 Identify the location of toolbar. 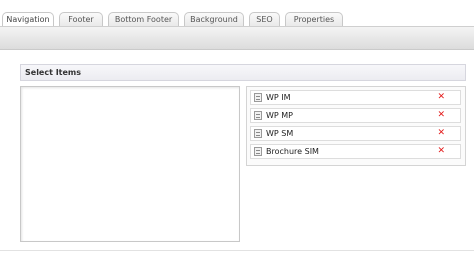
(237, 38).